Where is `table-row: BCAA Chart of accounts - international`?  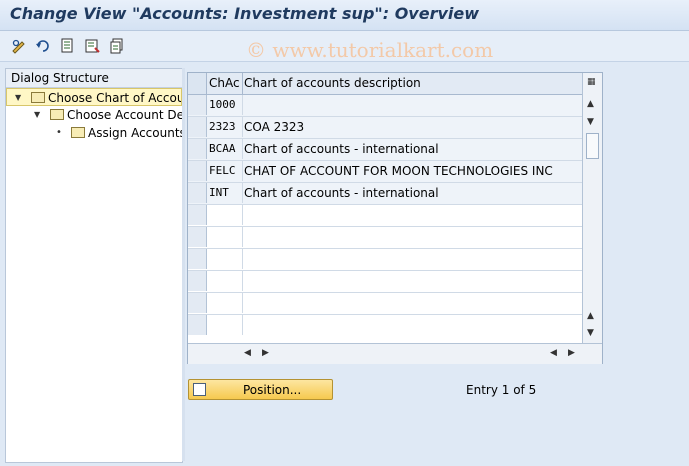
table-row: BCAA Chart of accounts - international is located at coordinates (385, 150).